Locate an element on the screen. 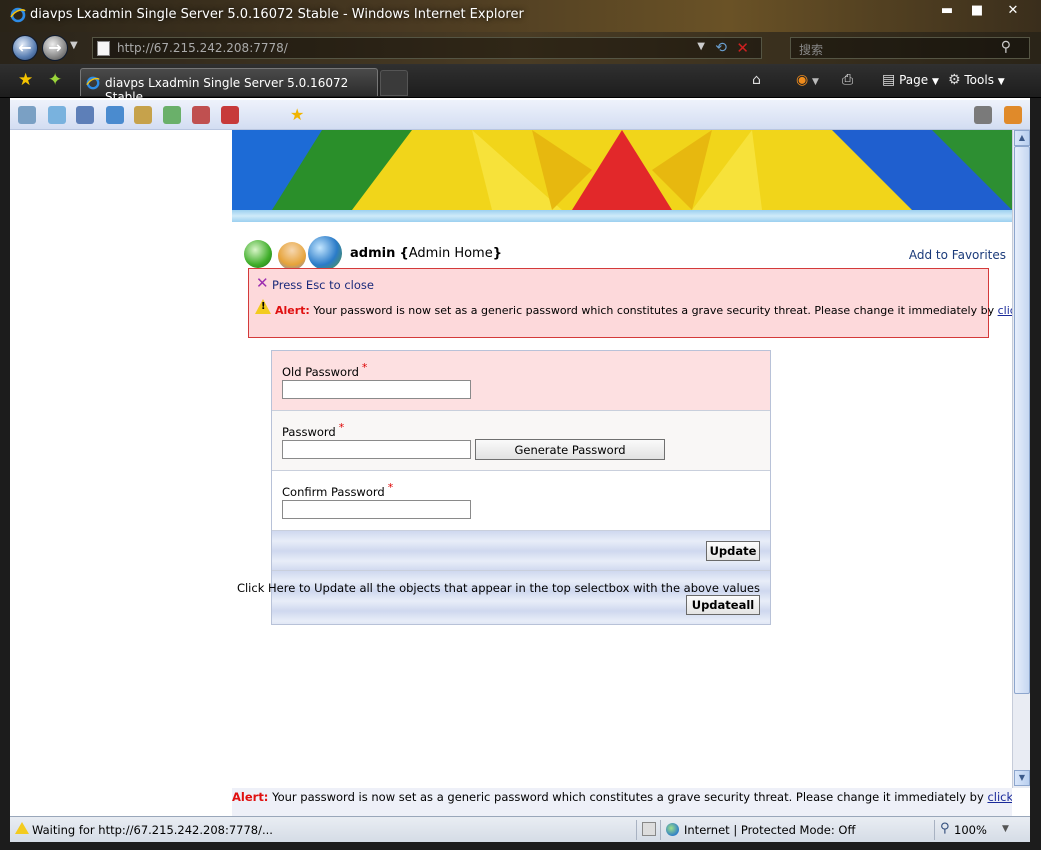 Image resolution: width=1041 pixels, height=850 pixels. close-alert-icon: ✕ is located at coordinates (262, 283).